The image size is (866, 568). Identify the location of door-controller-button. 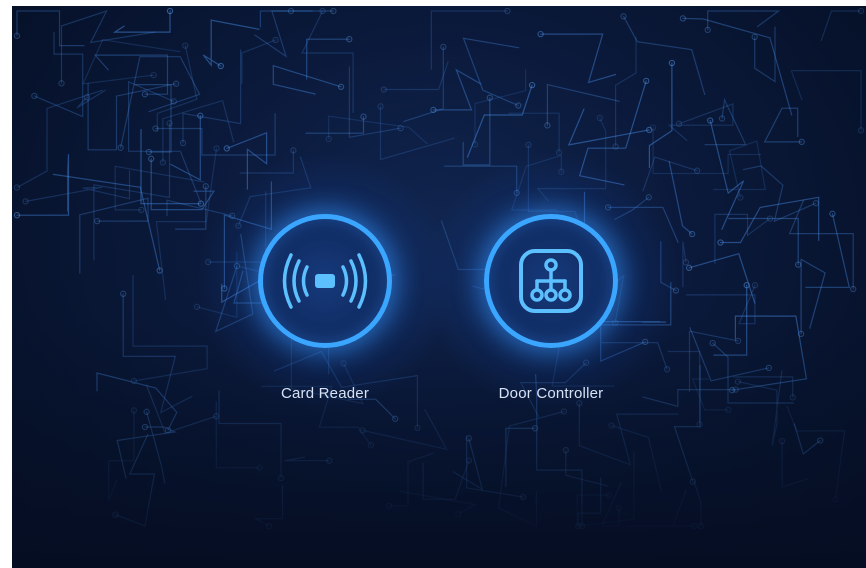
(551, 281).